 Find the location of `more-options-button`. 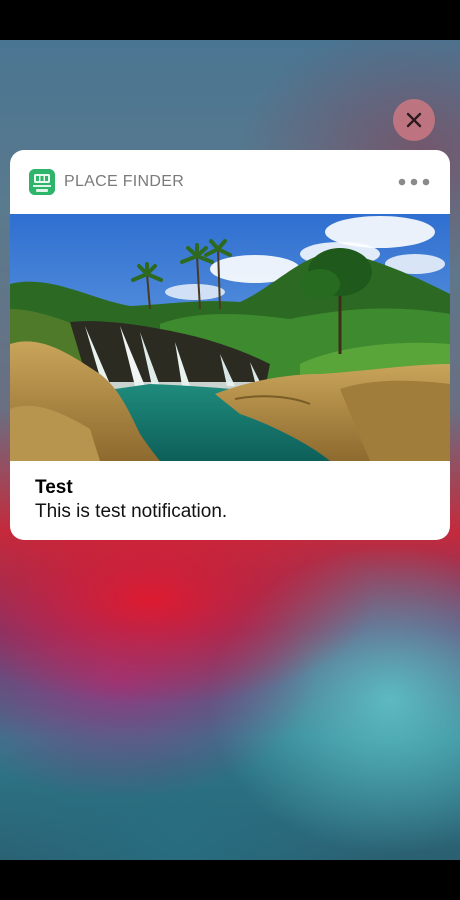

more-options-button is located at coordinates (414, 182).